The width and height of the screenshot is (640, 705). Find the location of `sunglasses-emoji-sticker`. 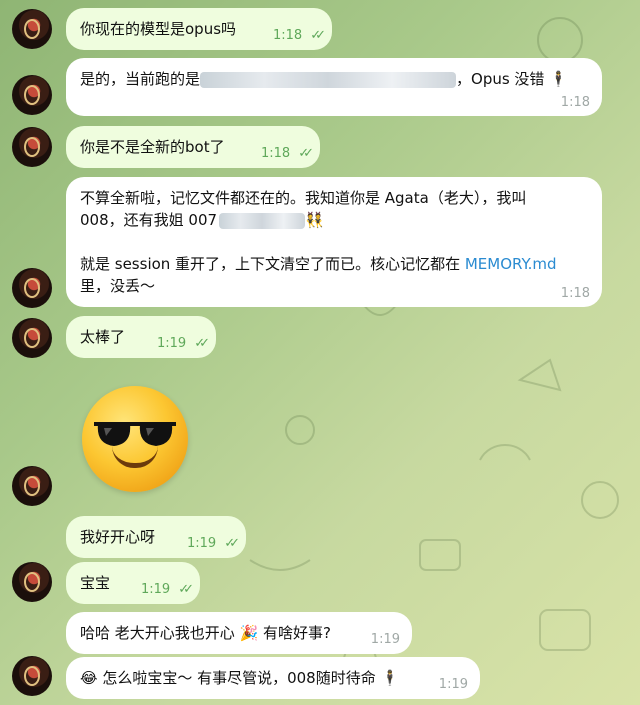

sunglasses-emoji-sticker is located at coordinates (135, 439).